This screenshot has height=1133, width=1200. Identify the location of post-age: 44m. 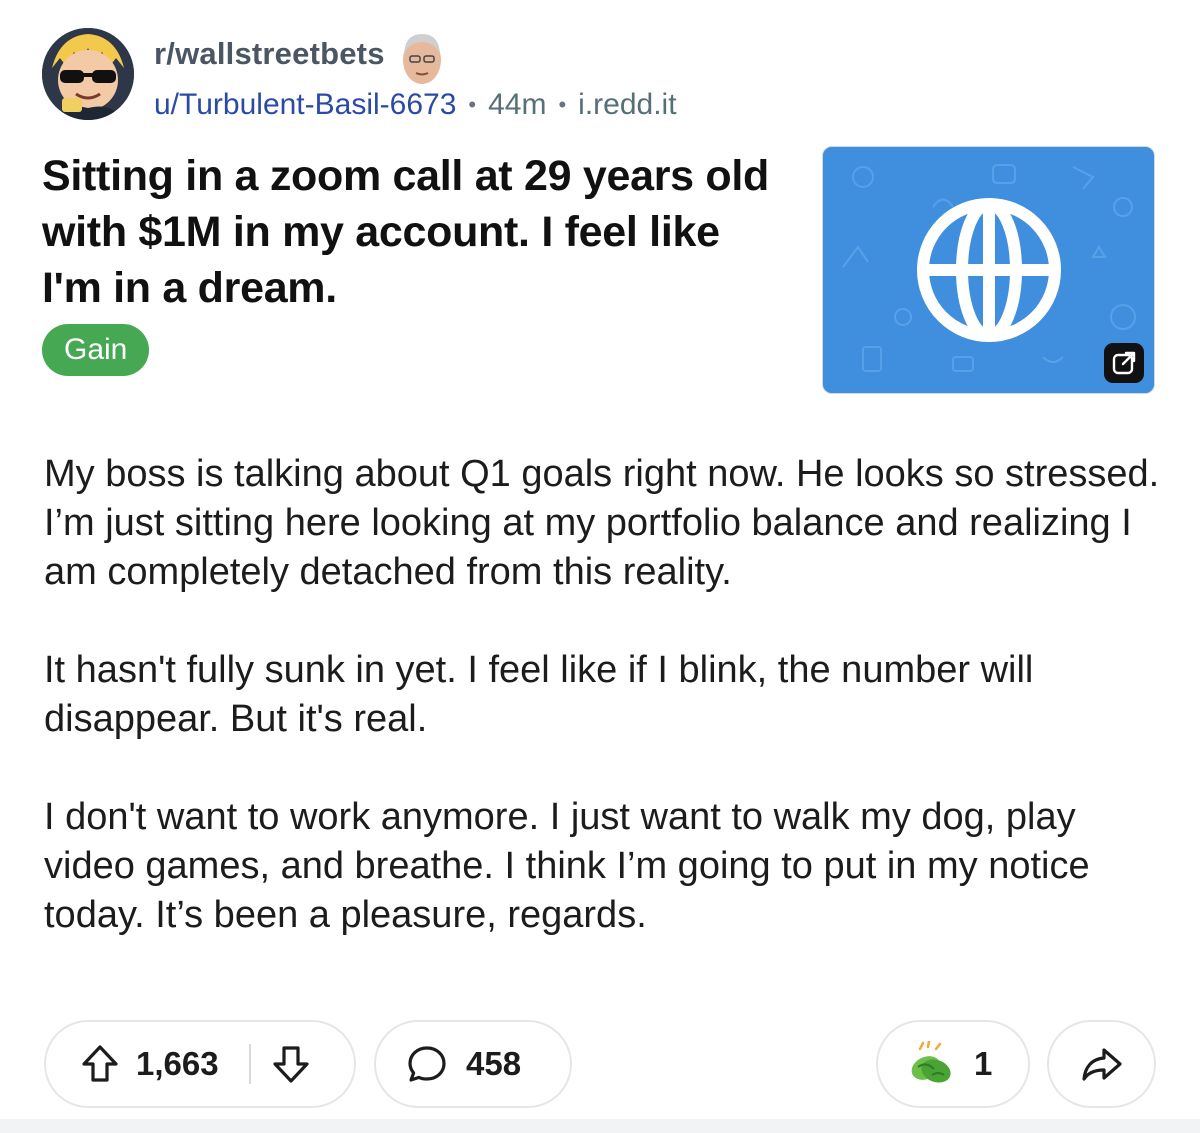
(517, 104).